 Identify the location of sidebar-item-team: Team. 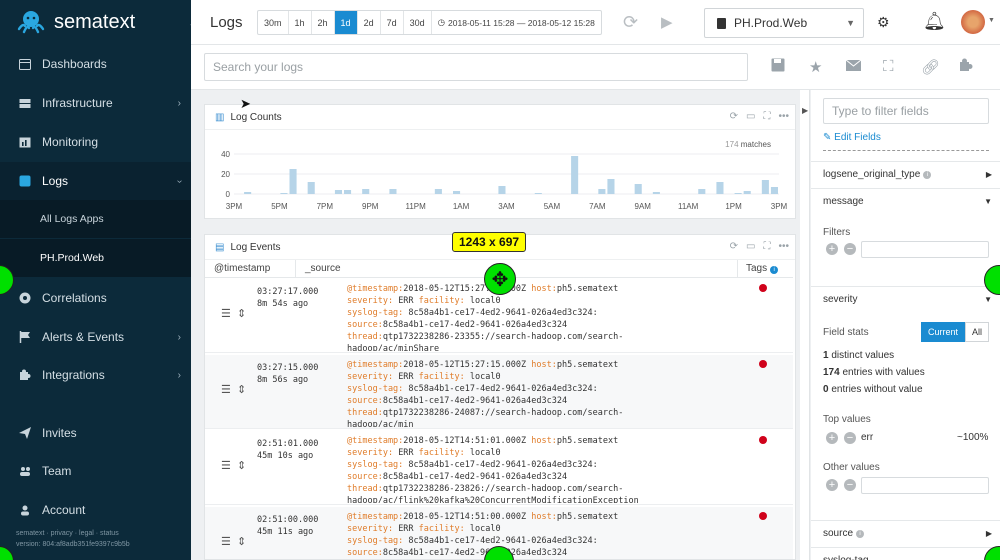
(95, 471).